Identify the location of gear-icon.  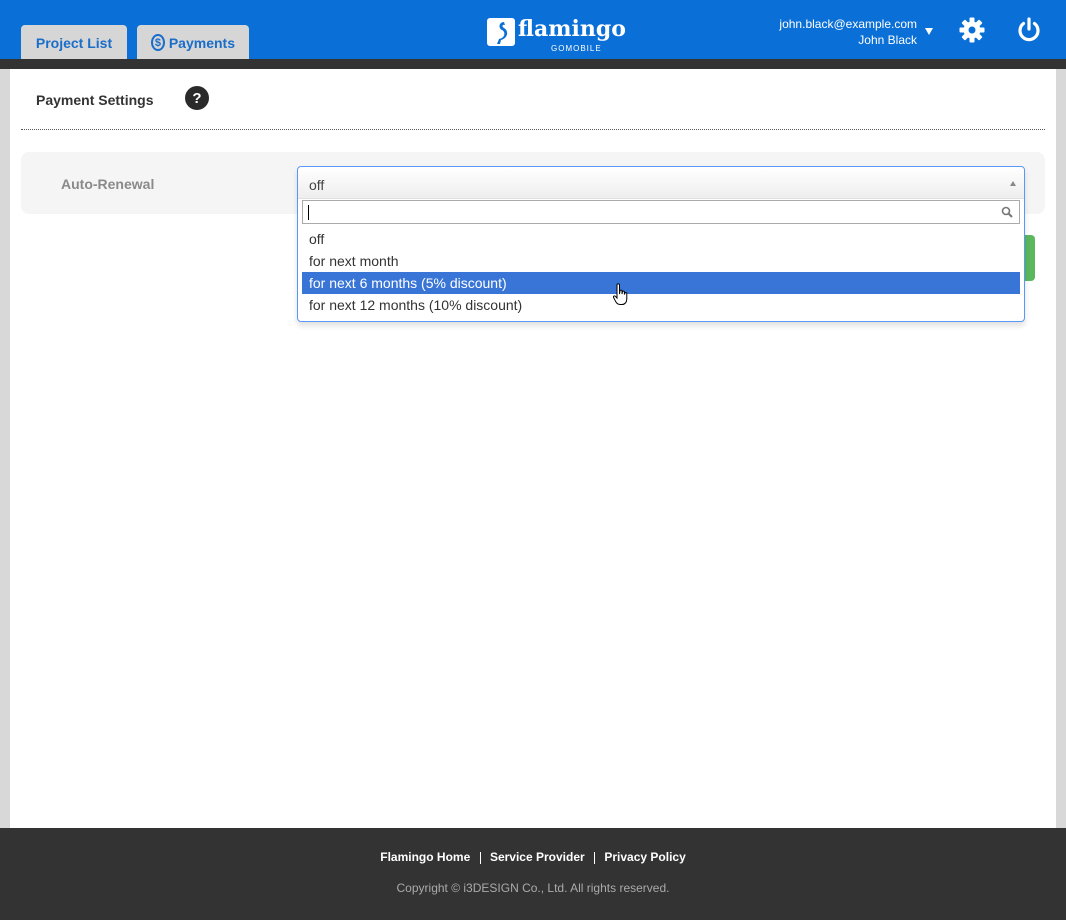
(972, 30).